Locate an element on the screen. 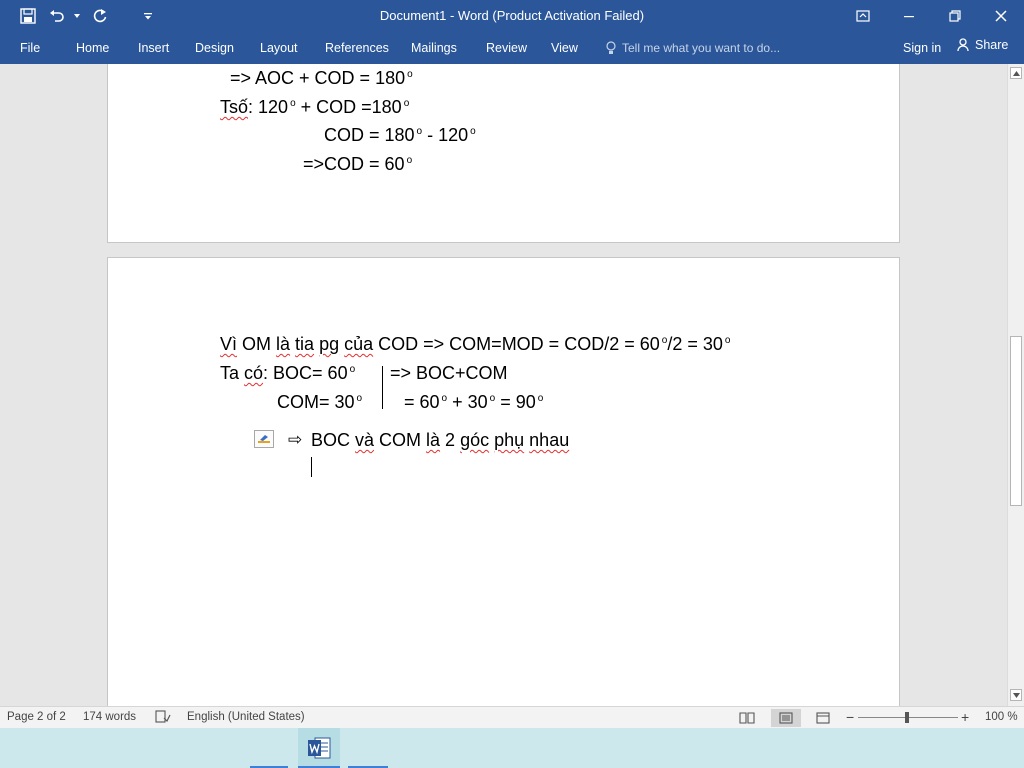 The image size is (1024, 768). close-icon is located at coordinates (1001, 16).